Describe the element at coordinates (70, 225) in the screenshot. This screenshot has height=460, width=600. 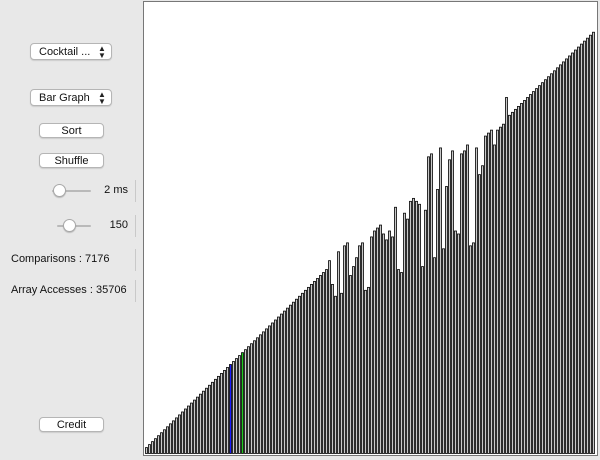
I see `array-size-slider-knob` at that location.